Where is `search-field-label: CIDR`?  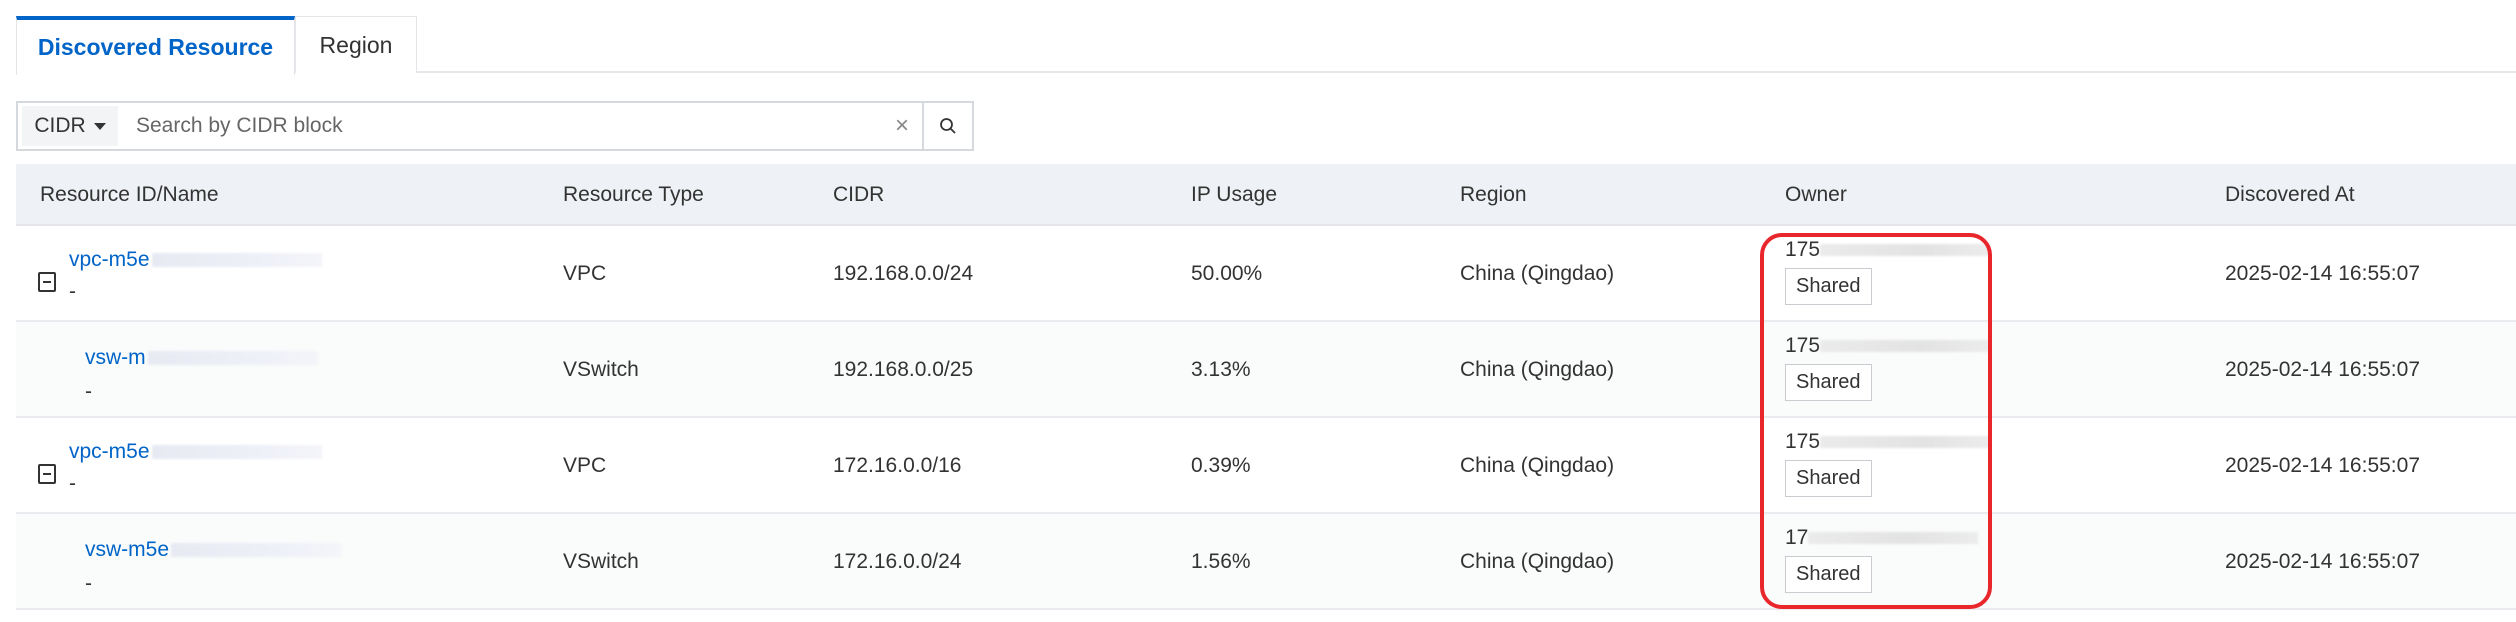
search-field-label: CIDR is located at coordinates (60, 125).